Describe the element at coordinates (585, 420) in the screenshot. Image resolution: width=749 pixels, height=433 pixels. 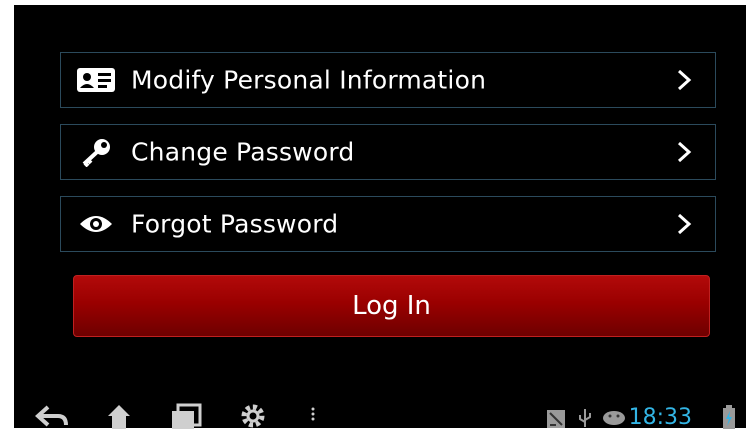
I see `usb-icon` at that location.